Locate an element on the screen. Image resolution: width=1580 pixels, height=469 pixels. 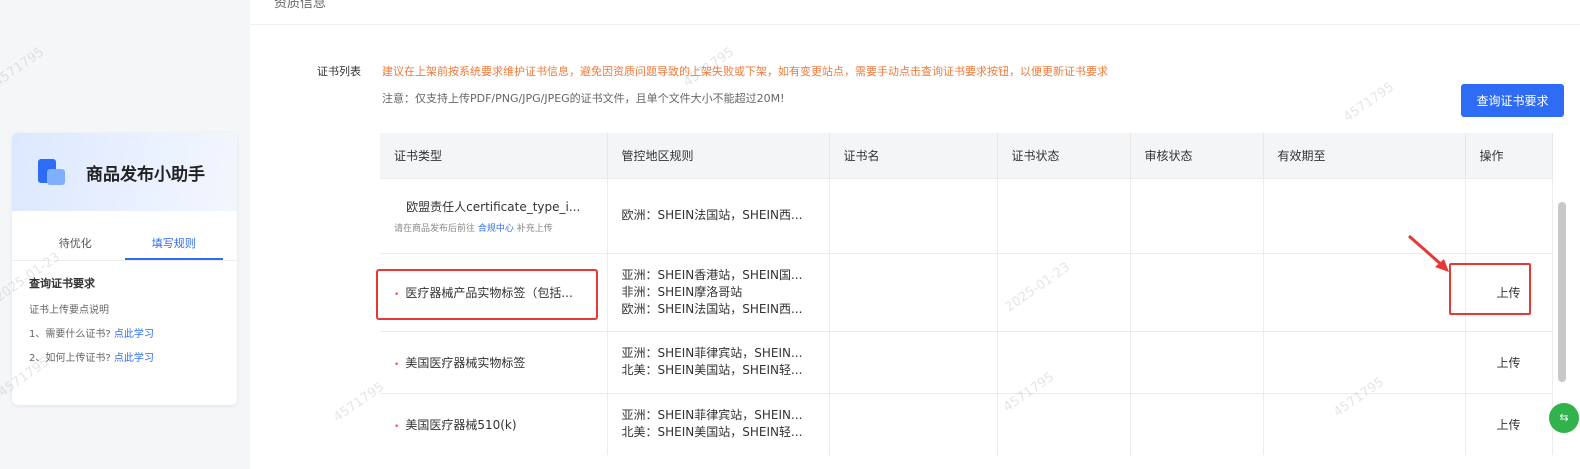
col-header-cert-status: 证书状态 is located at coordinates (1064, 155).